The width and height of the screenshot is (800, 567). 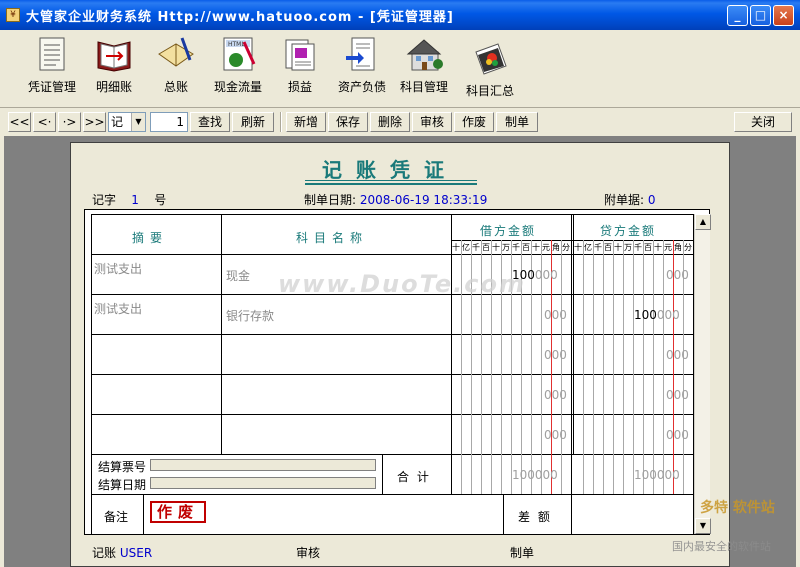 I want to click on toolbar-accounts-button: 科目管理, so click(x=424, y=64).